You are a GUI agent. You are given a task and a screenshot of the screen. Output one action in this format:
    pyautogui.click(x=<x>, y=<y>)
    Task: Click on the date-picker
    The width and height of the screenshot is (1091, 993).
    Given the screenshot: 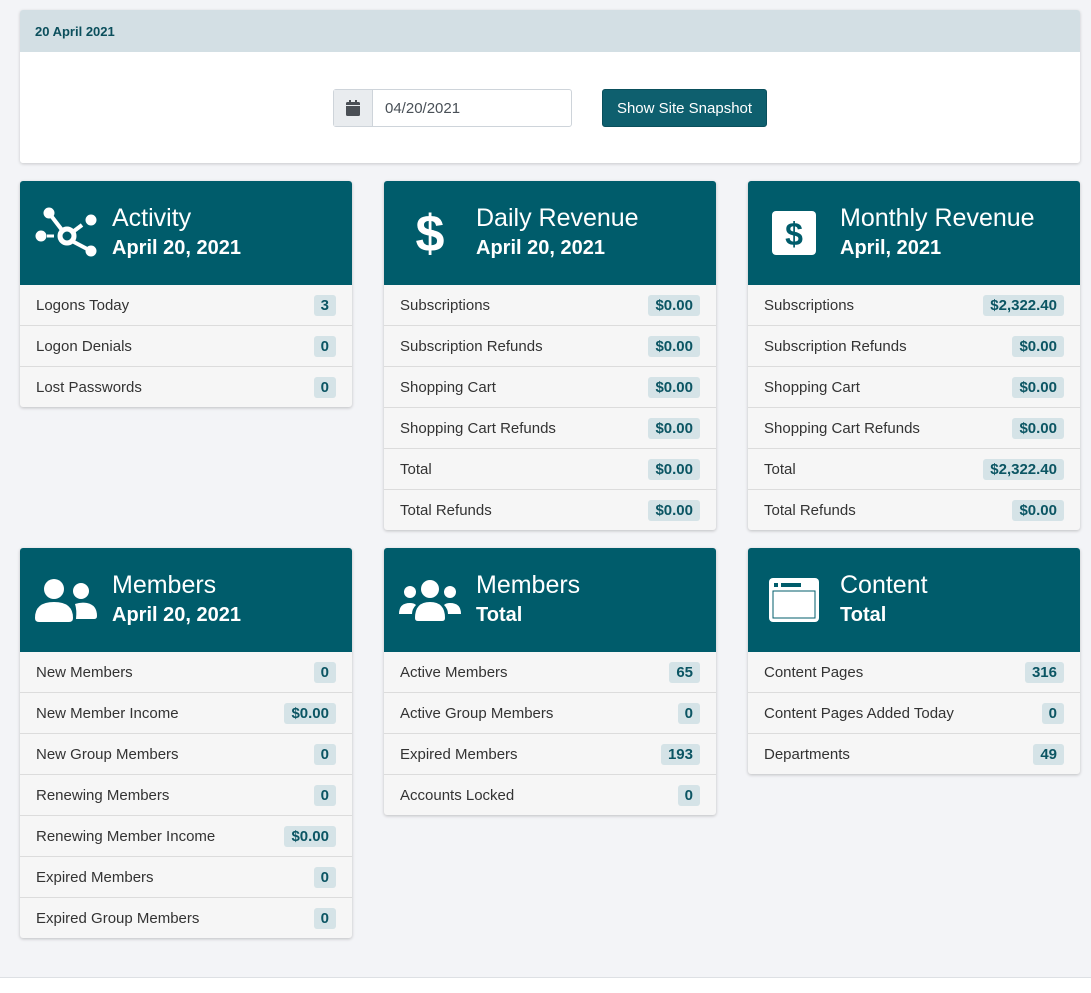 What is the action you would take?
    pyautogui.click(x=452, y=108)
    